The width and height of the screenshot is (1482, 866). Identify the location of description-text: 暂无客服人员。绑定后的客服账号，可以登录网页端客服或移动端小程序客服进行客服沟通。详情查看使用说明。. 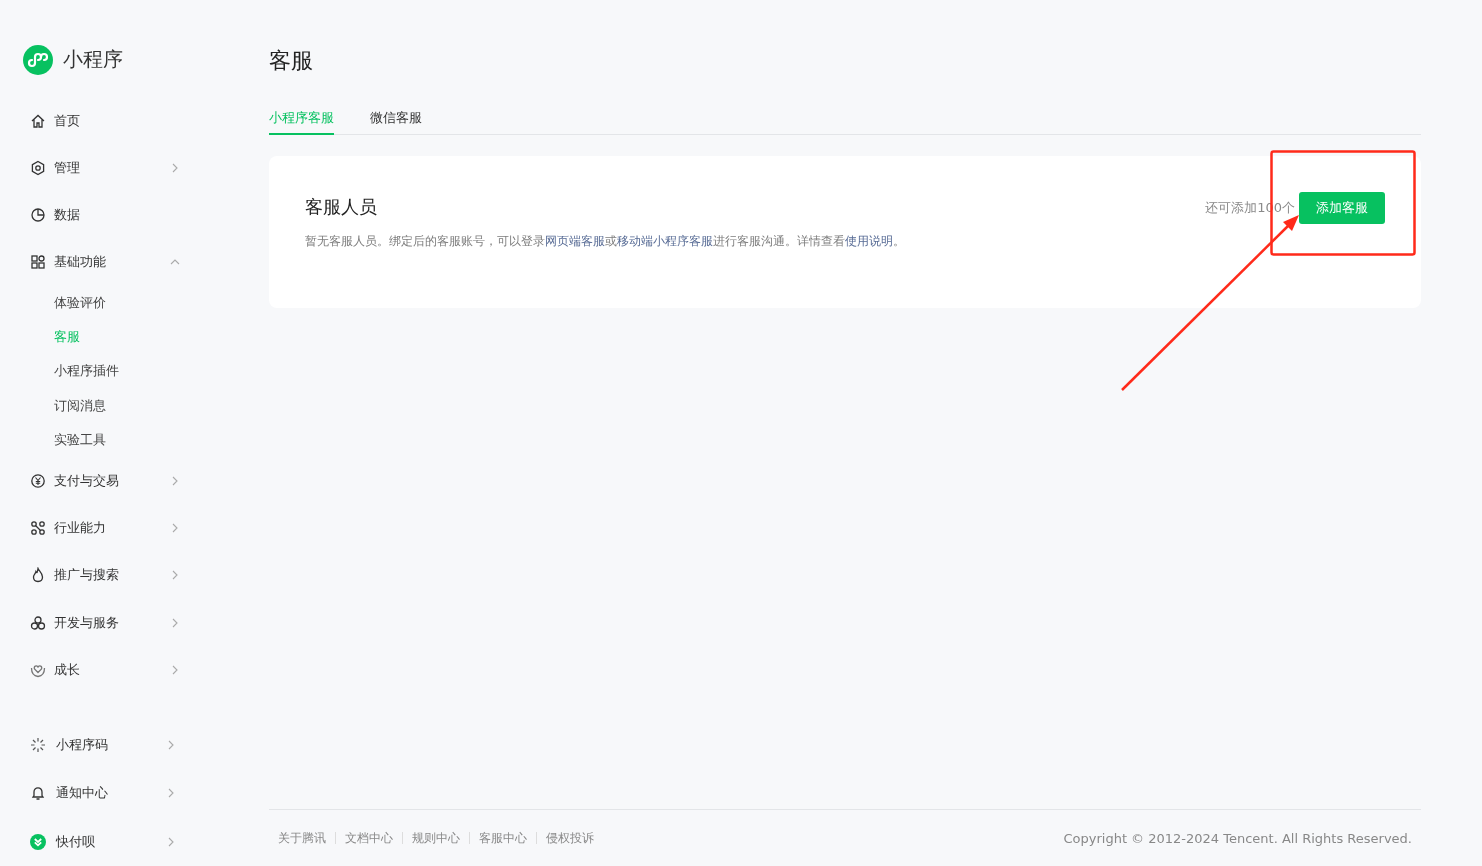
(605, 241).